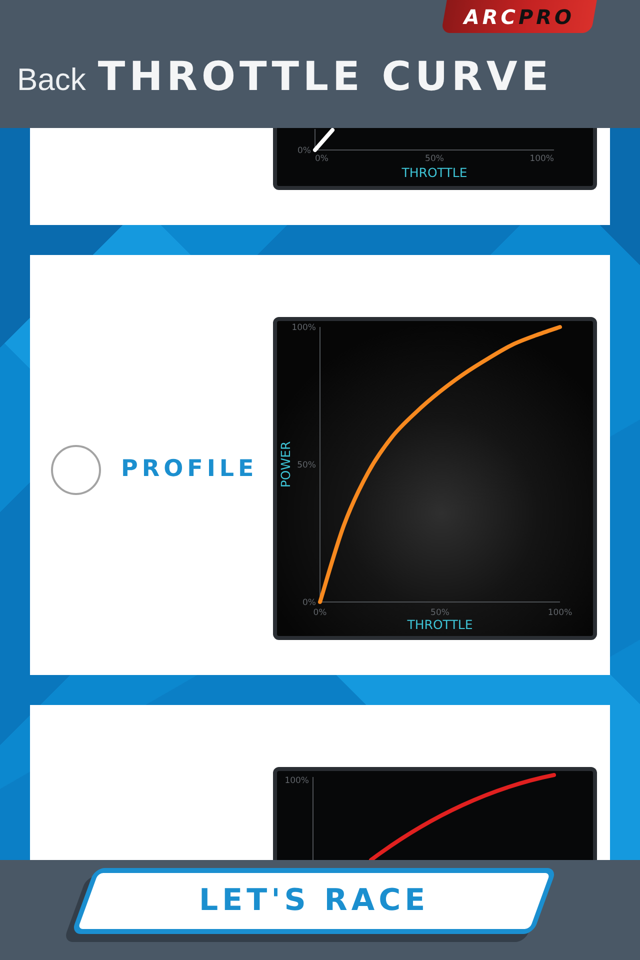 The width and height of the screenshot is (640, 960). Describe the element at coordinates (519, 16) in the screenshot. I see `brand-logo: ARCPRO` at that location.